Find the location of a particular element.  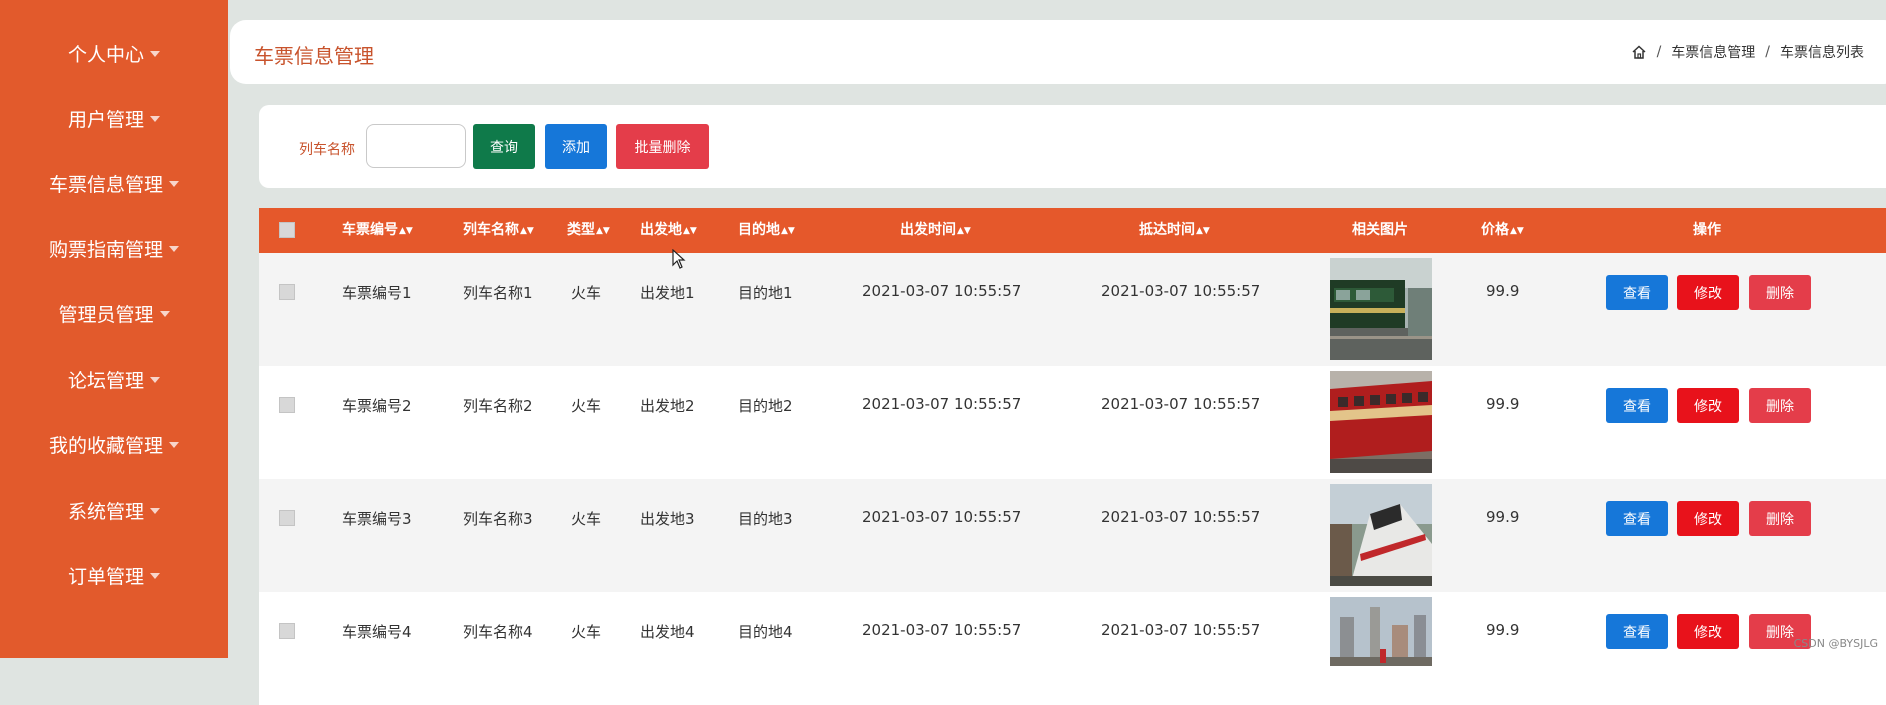

watermark: CSDN @BYSJLG is located at coordinates (1835, 643).